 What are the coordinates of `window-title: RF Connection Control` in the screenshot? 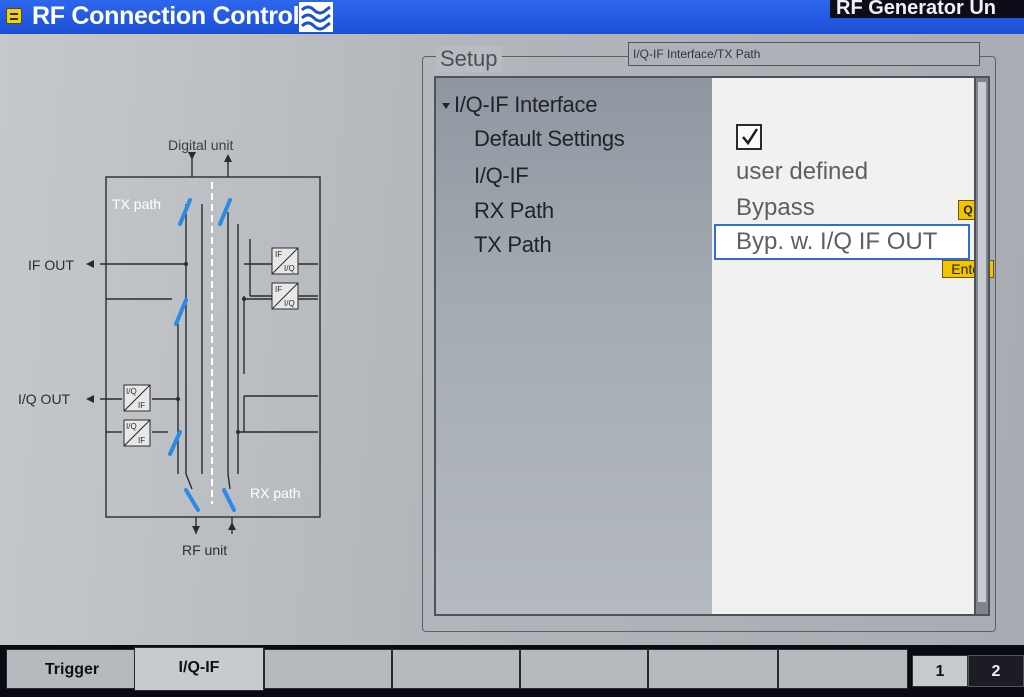 It's located at (166, 16).